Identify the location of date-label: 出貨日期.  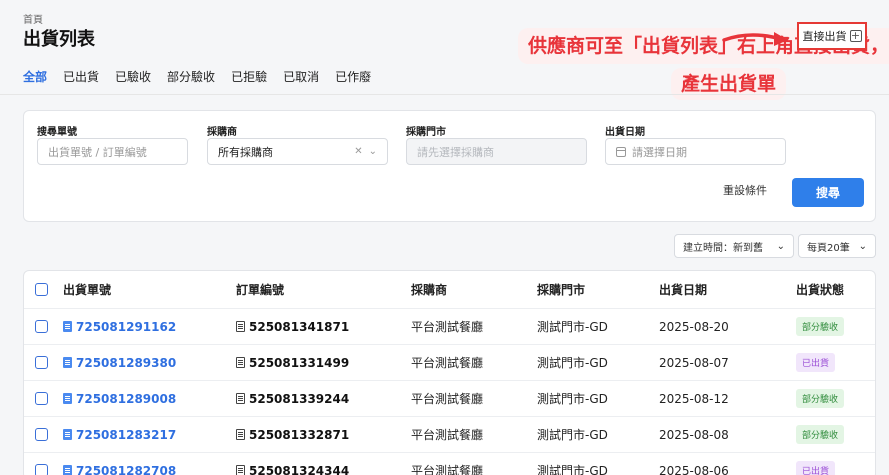
(625, 132).